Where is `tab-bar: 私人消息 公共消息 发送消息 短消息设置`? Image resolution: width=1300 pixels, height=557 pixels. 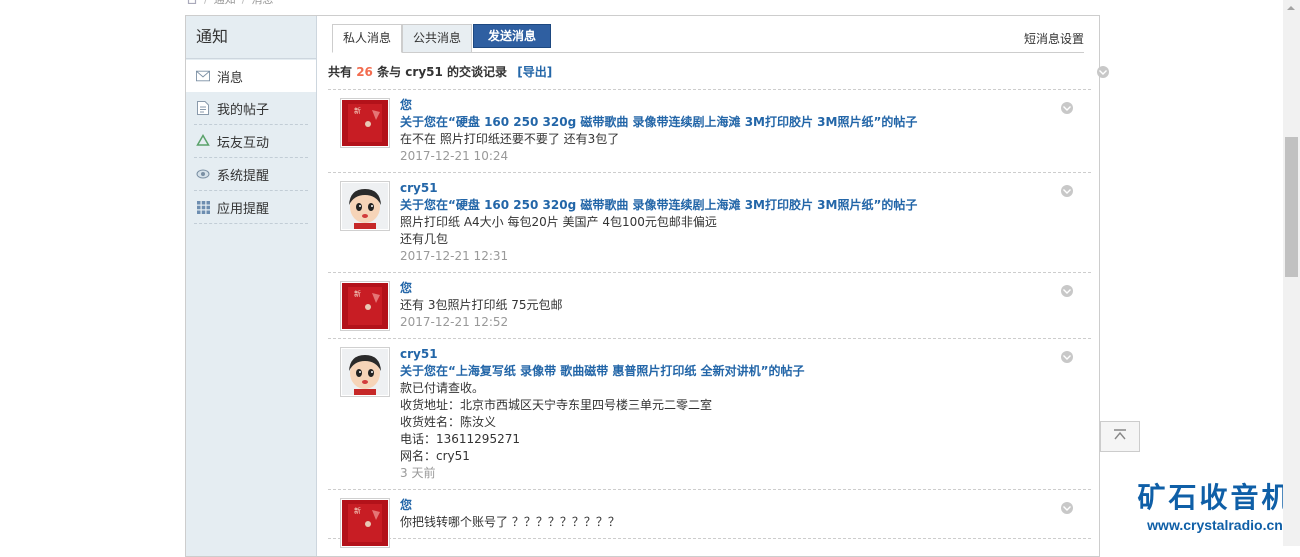 tab-bar: 私人消息 公共消息 发送消息 短消息设置 is located at coordinates (708, 38).